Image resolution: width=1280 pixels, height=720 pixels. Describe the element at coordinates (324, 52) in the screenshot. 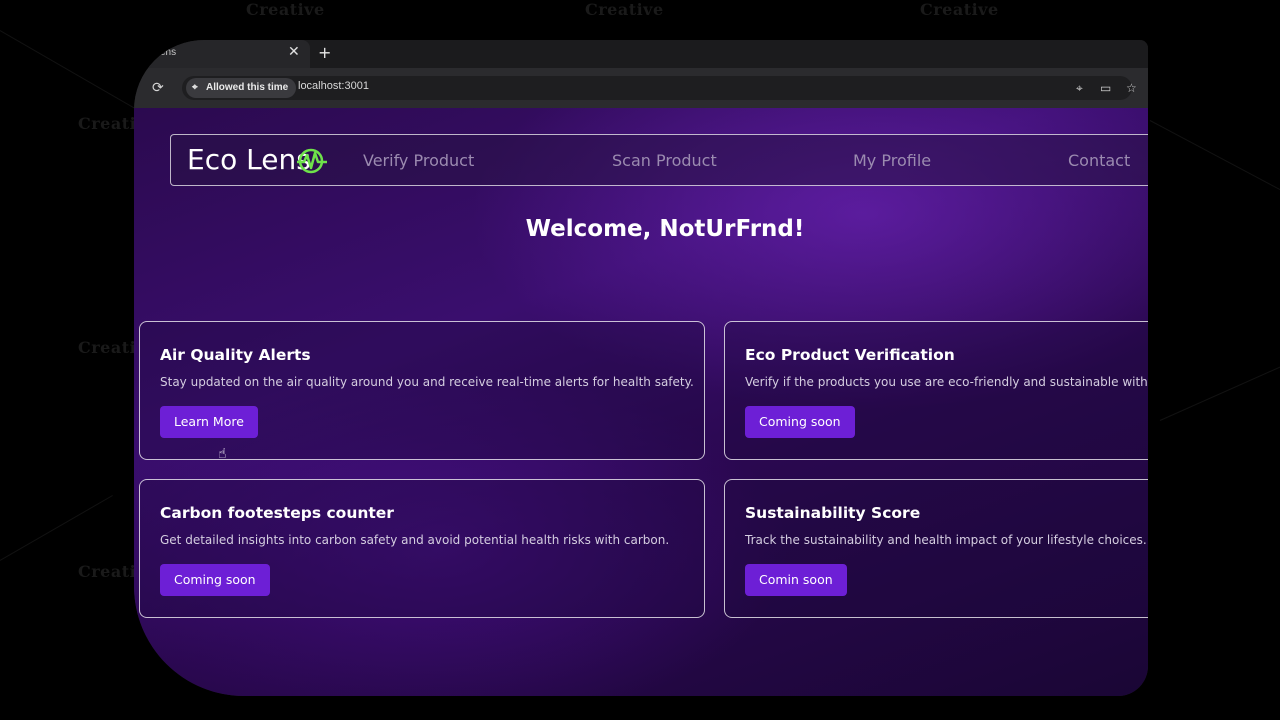

I see `plus-icon: +` at that location.